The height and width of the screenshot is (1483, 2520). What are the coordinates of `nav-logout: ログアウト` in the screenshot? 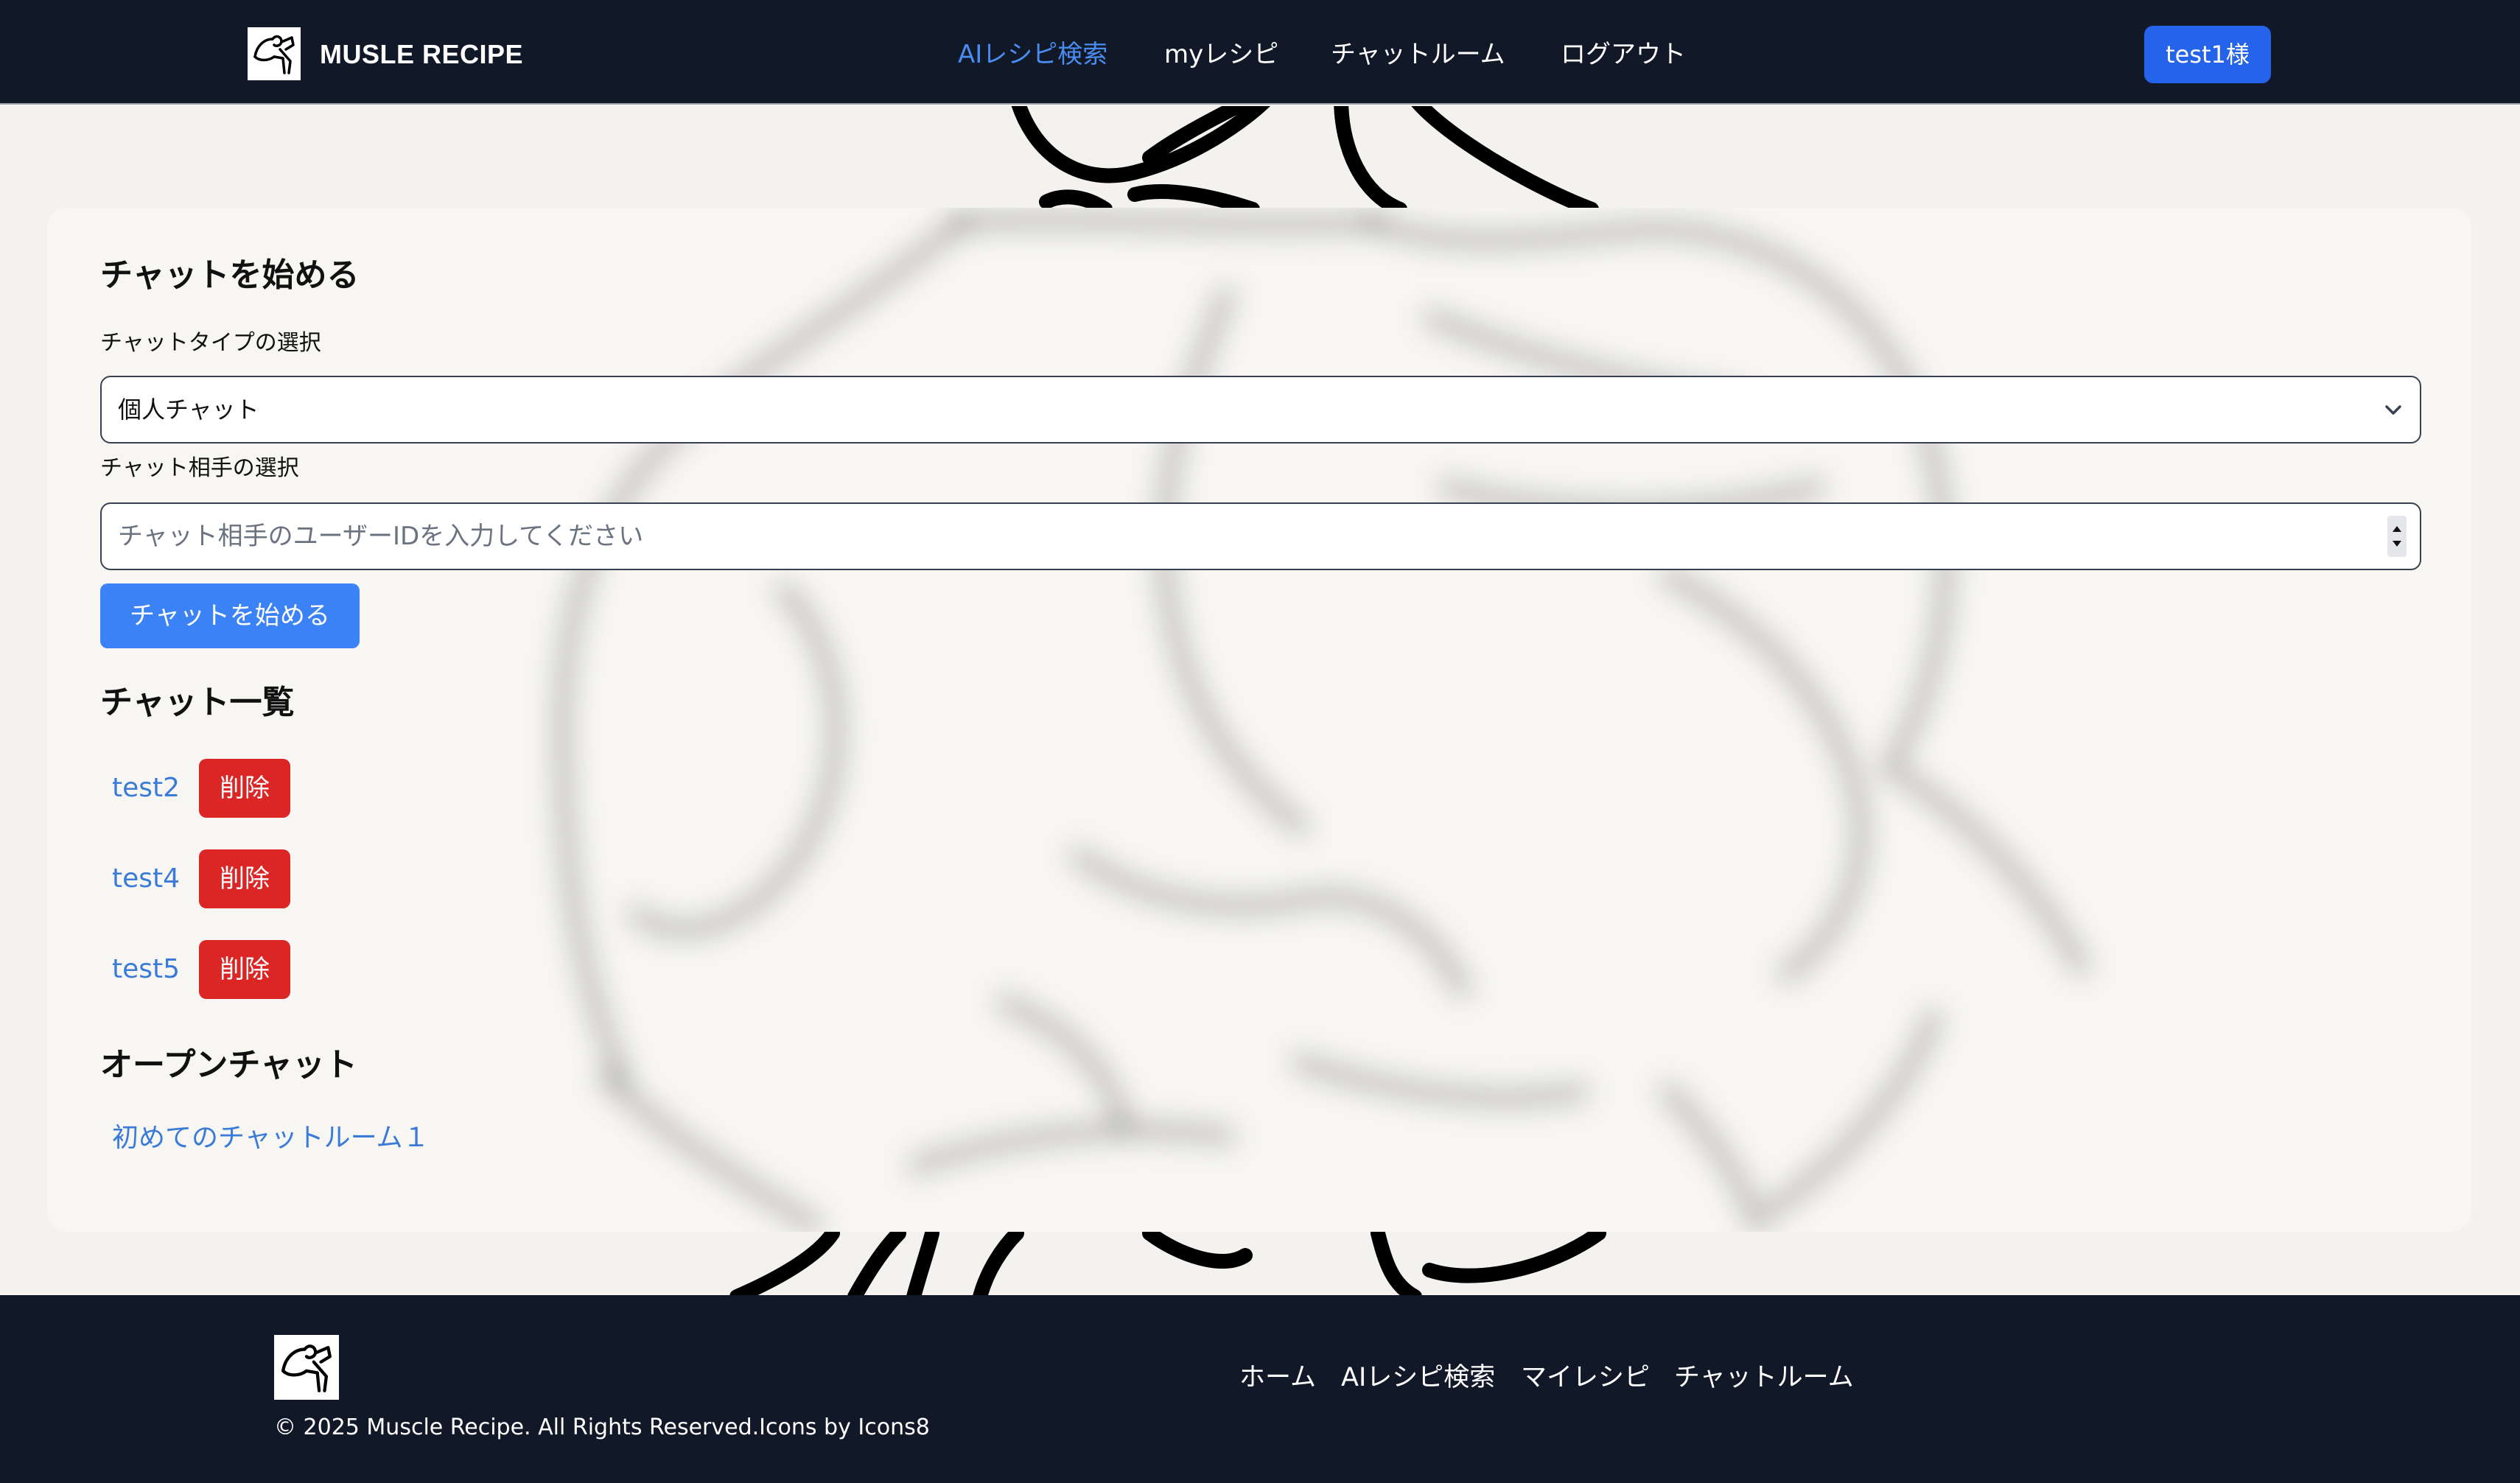 It's located at (1624, 54).